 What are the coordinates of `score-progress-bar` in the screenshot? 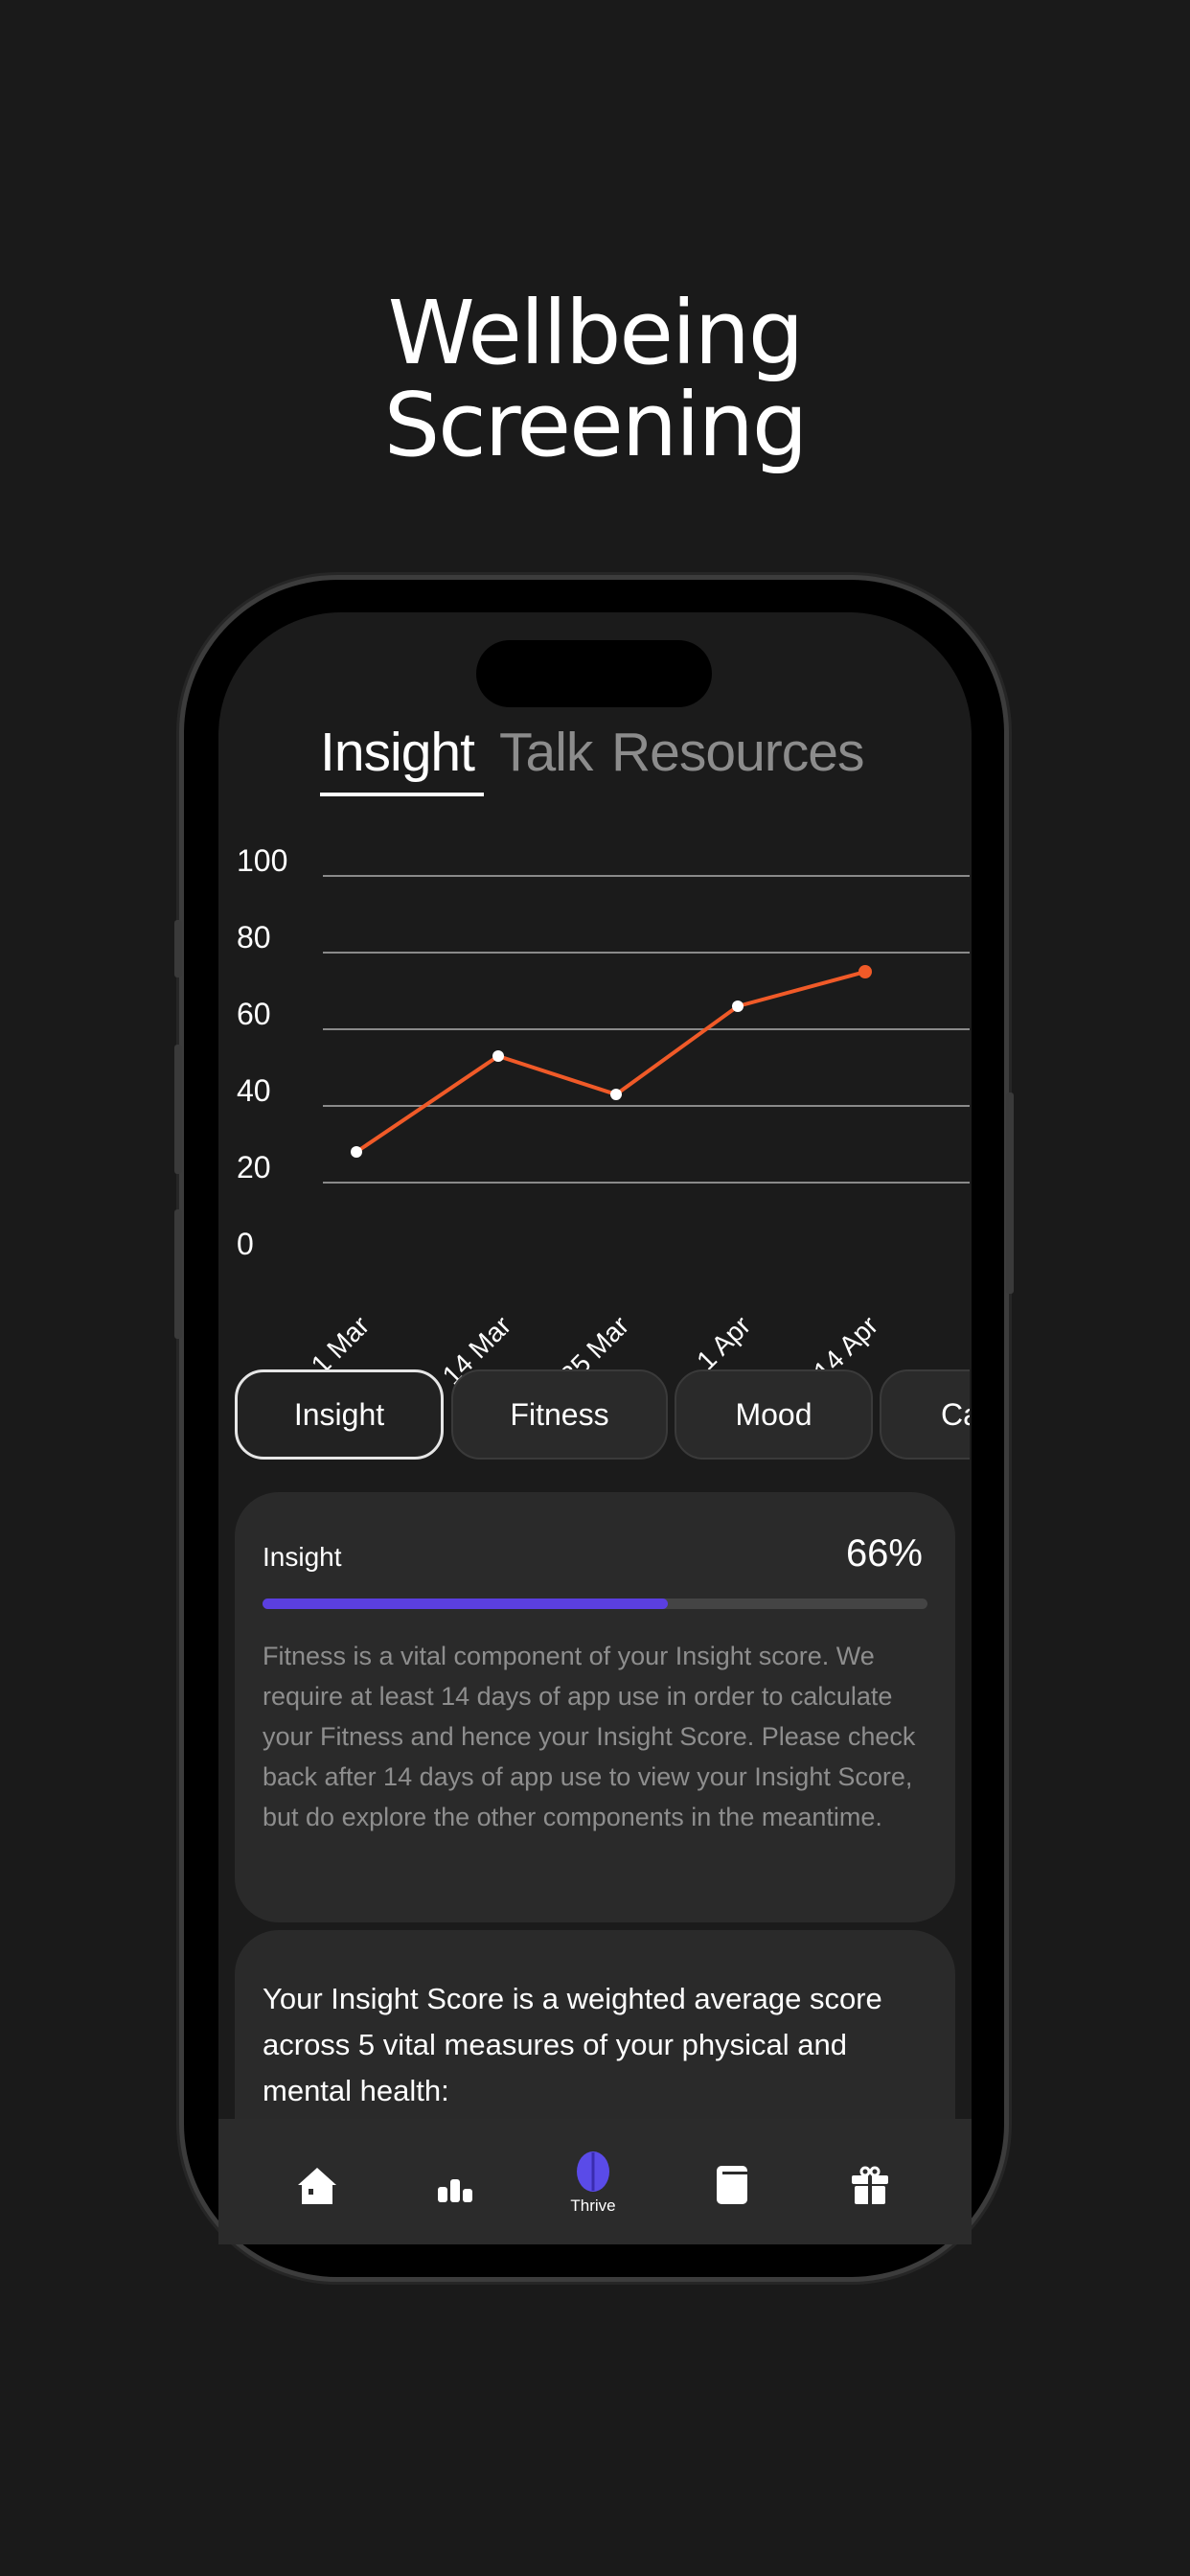 It's located at (595, 1603).